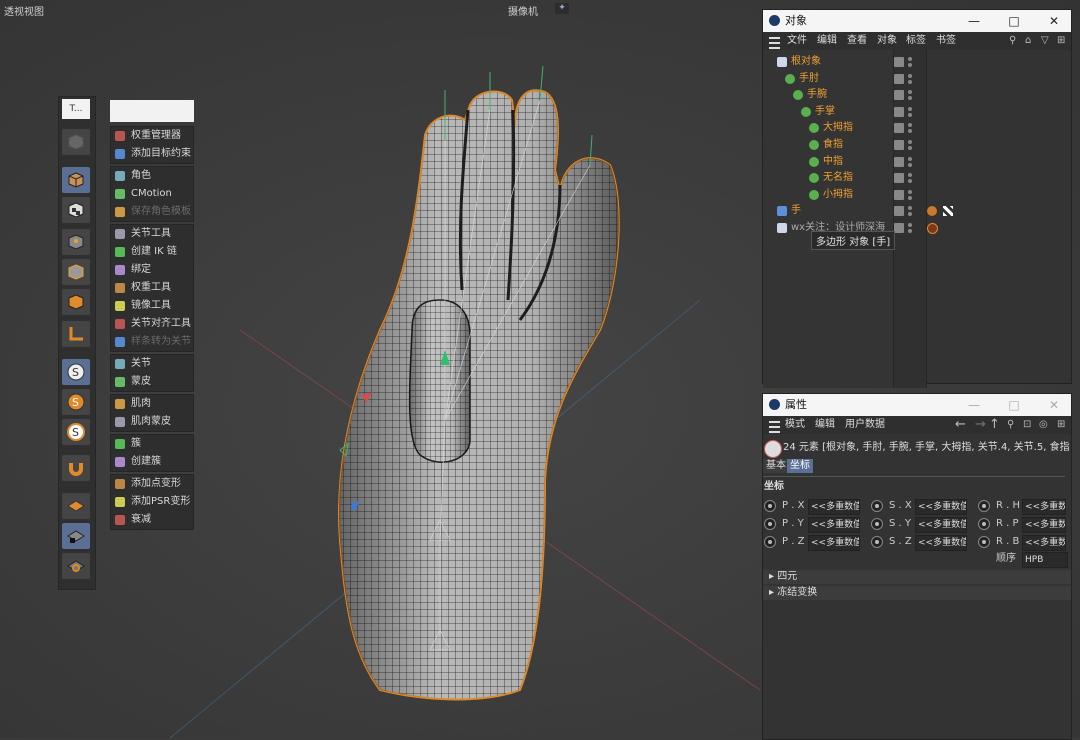 Image resolution: width=1080 pixels, height=740 pixels. Describe the element at coordinates (152, 382) in the screenshot. I see `menu-item: 蒙皮` at that location.